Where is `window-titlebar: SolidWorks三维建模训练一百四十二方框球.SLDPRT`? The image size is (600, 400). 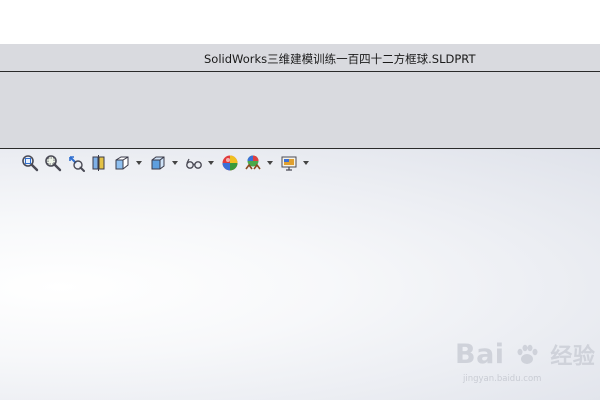 window-titlebar: SolidWorks三维建模训练一百四十二方框球.SLDPRT is located at coordinates (300, 58).